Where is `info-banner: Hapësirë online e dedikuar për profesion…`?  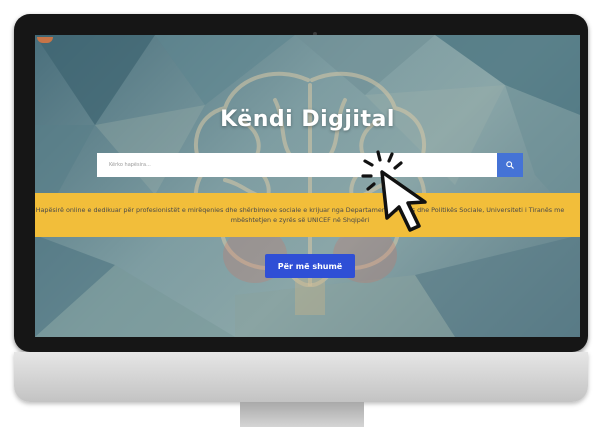 info-banner: Hapësirë online e dedikuar për profesion… is located at coordinates (307, 215).